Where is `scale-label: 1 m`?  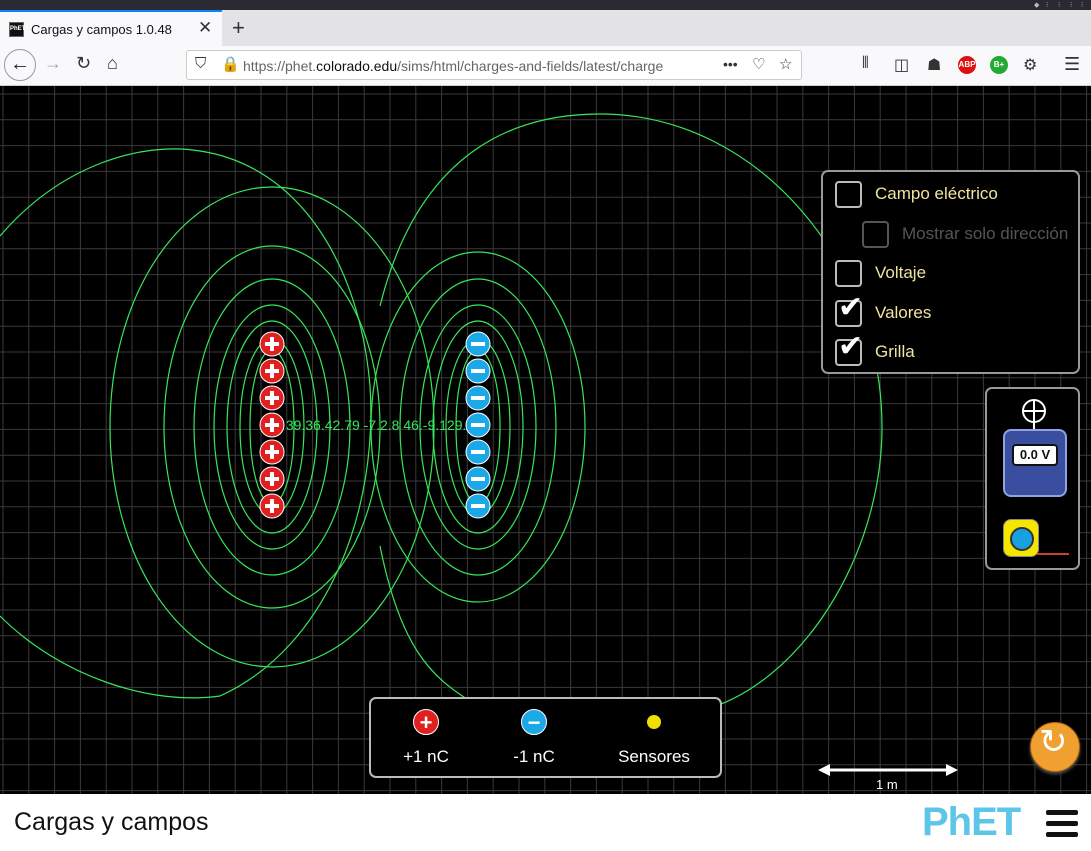
scale-label: 1 m is located at coordinates (887, 784).